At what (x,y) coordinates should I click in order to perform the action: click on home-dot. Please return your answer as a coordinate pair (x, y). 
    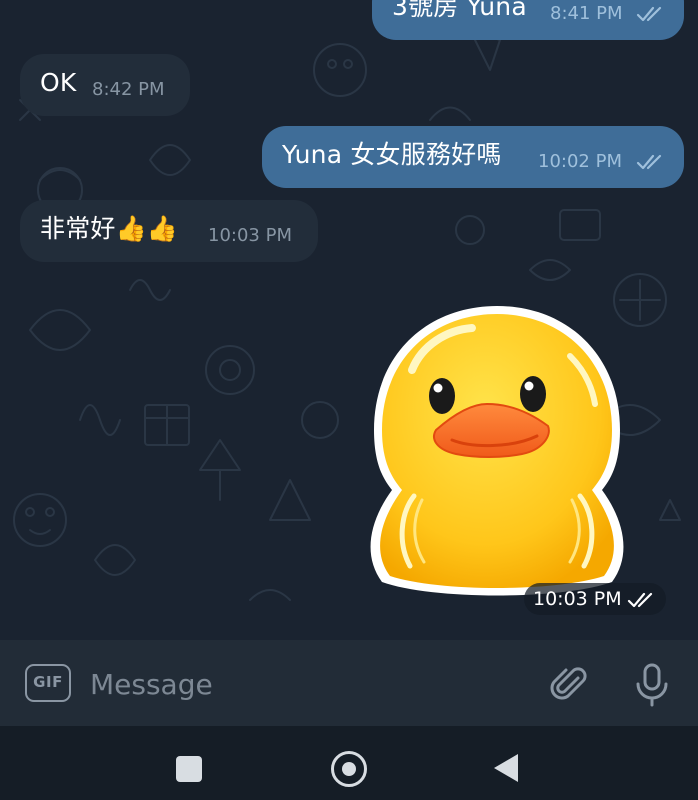
    Looking at the image, I should click on (349, 769).